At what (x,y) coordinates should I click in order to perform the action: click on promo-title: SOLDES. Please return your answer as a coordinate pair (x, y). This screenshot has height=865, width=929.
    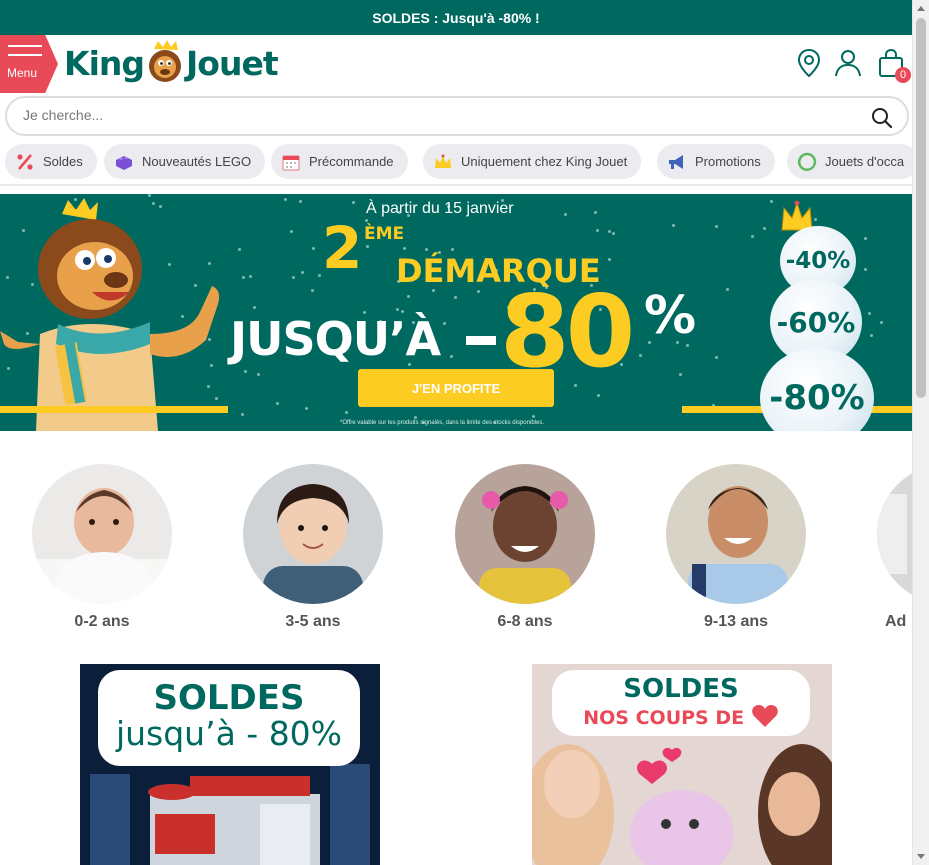
    Looking at the image, I should click on (681, 689).